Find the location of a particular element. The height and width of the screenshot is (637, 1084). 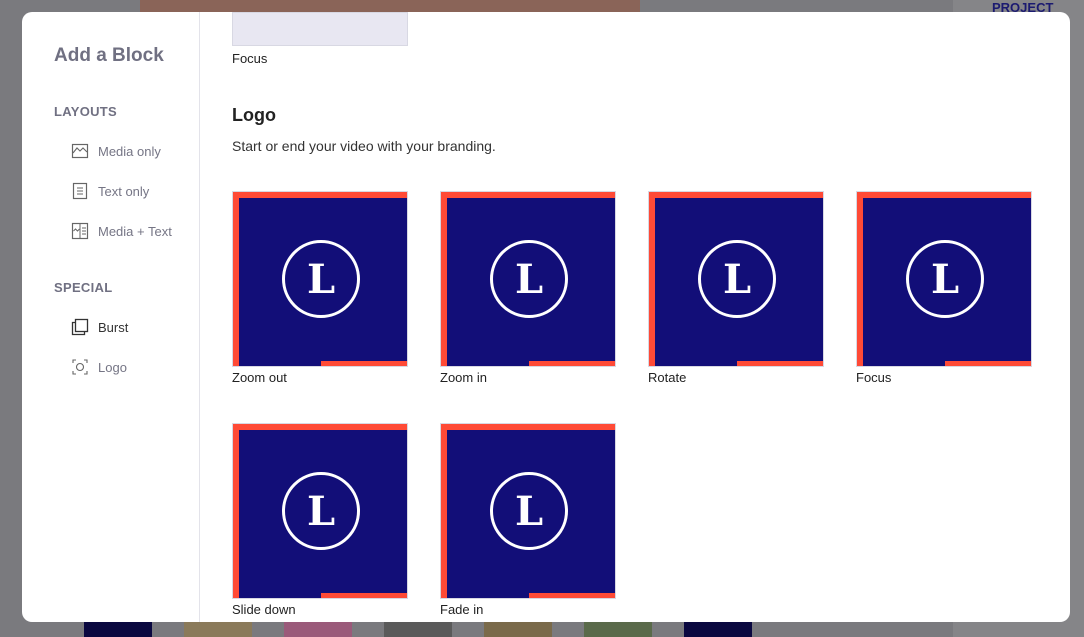

sidebar-item-label: Logo is located at coordinates (112, 367).